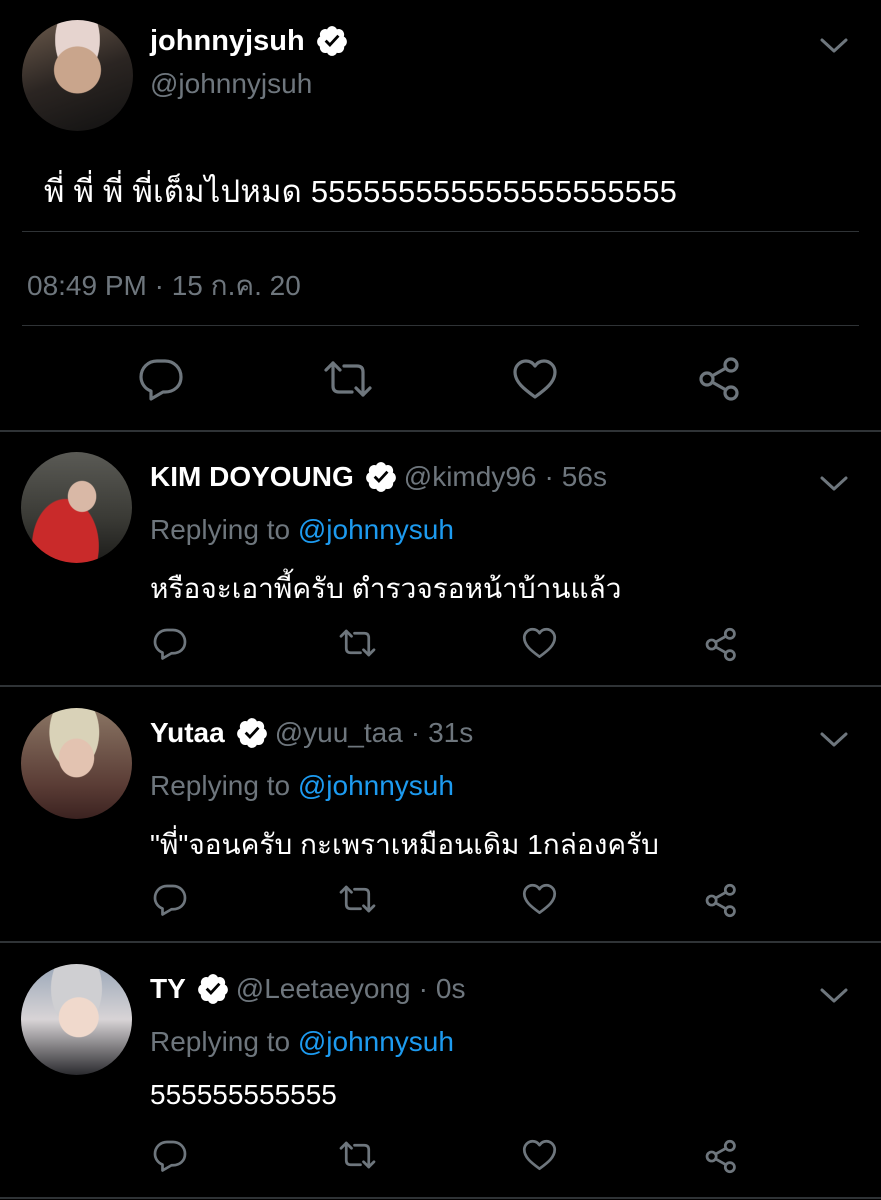 The height and width of the screenshot is (1200, 881). Describe the element at coordinates (584, 477) in the screenshot. I see `reply-time: 56s` at that location.